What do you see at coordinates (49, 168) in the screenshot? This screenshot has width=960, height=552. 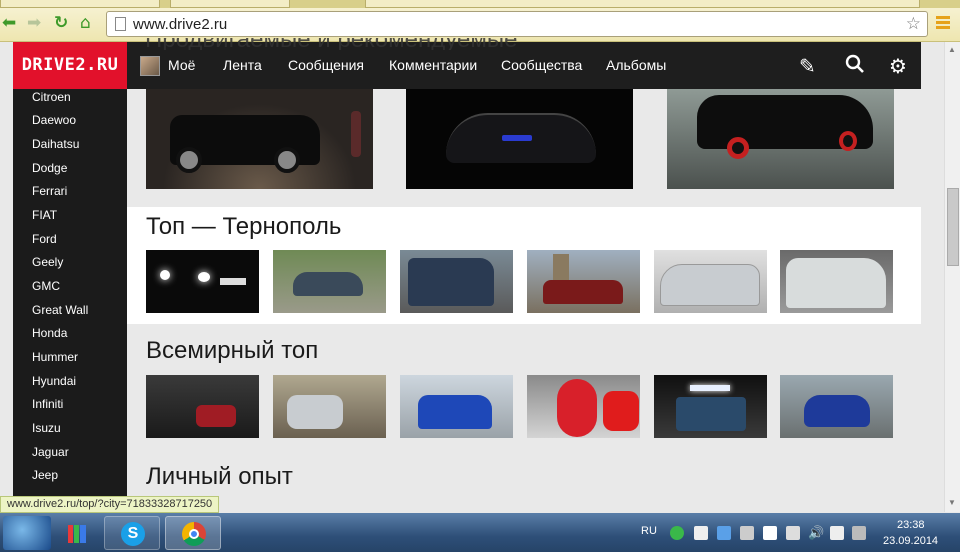 I see `sidebar-item-dodge: Dodge` at bounding box center [49, 168].